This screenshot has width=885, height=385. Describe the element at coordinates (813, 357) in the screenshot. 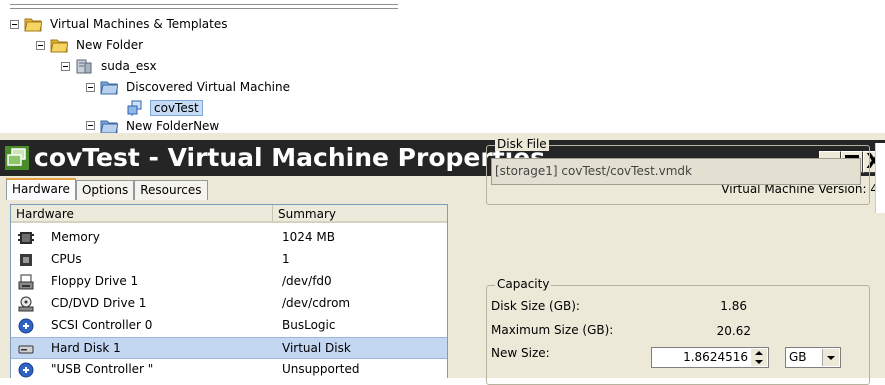

I see `unit-select: GB` at that location.